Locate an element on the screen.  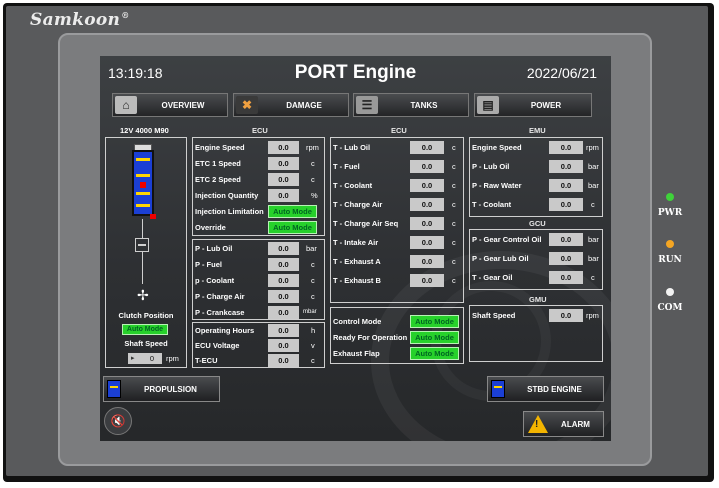
clutch-icon is located at coordinates (142, 245).